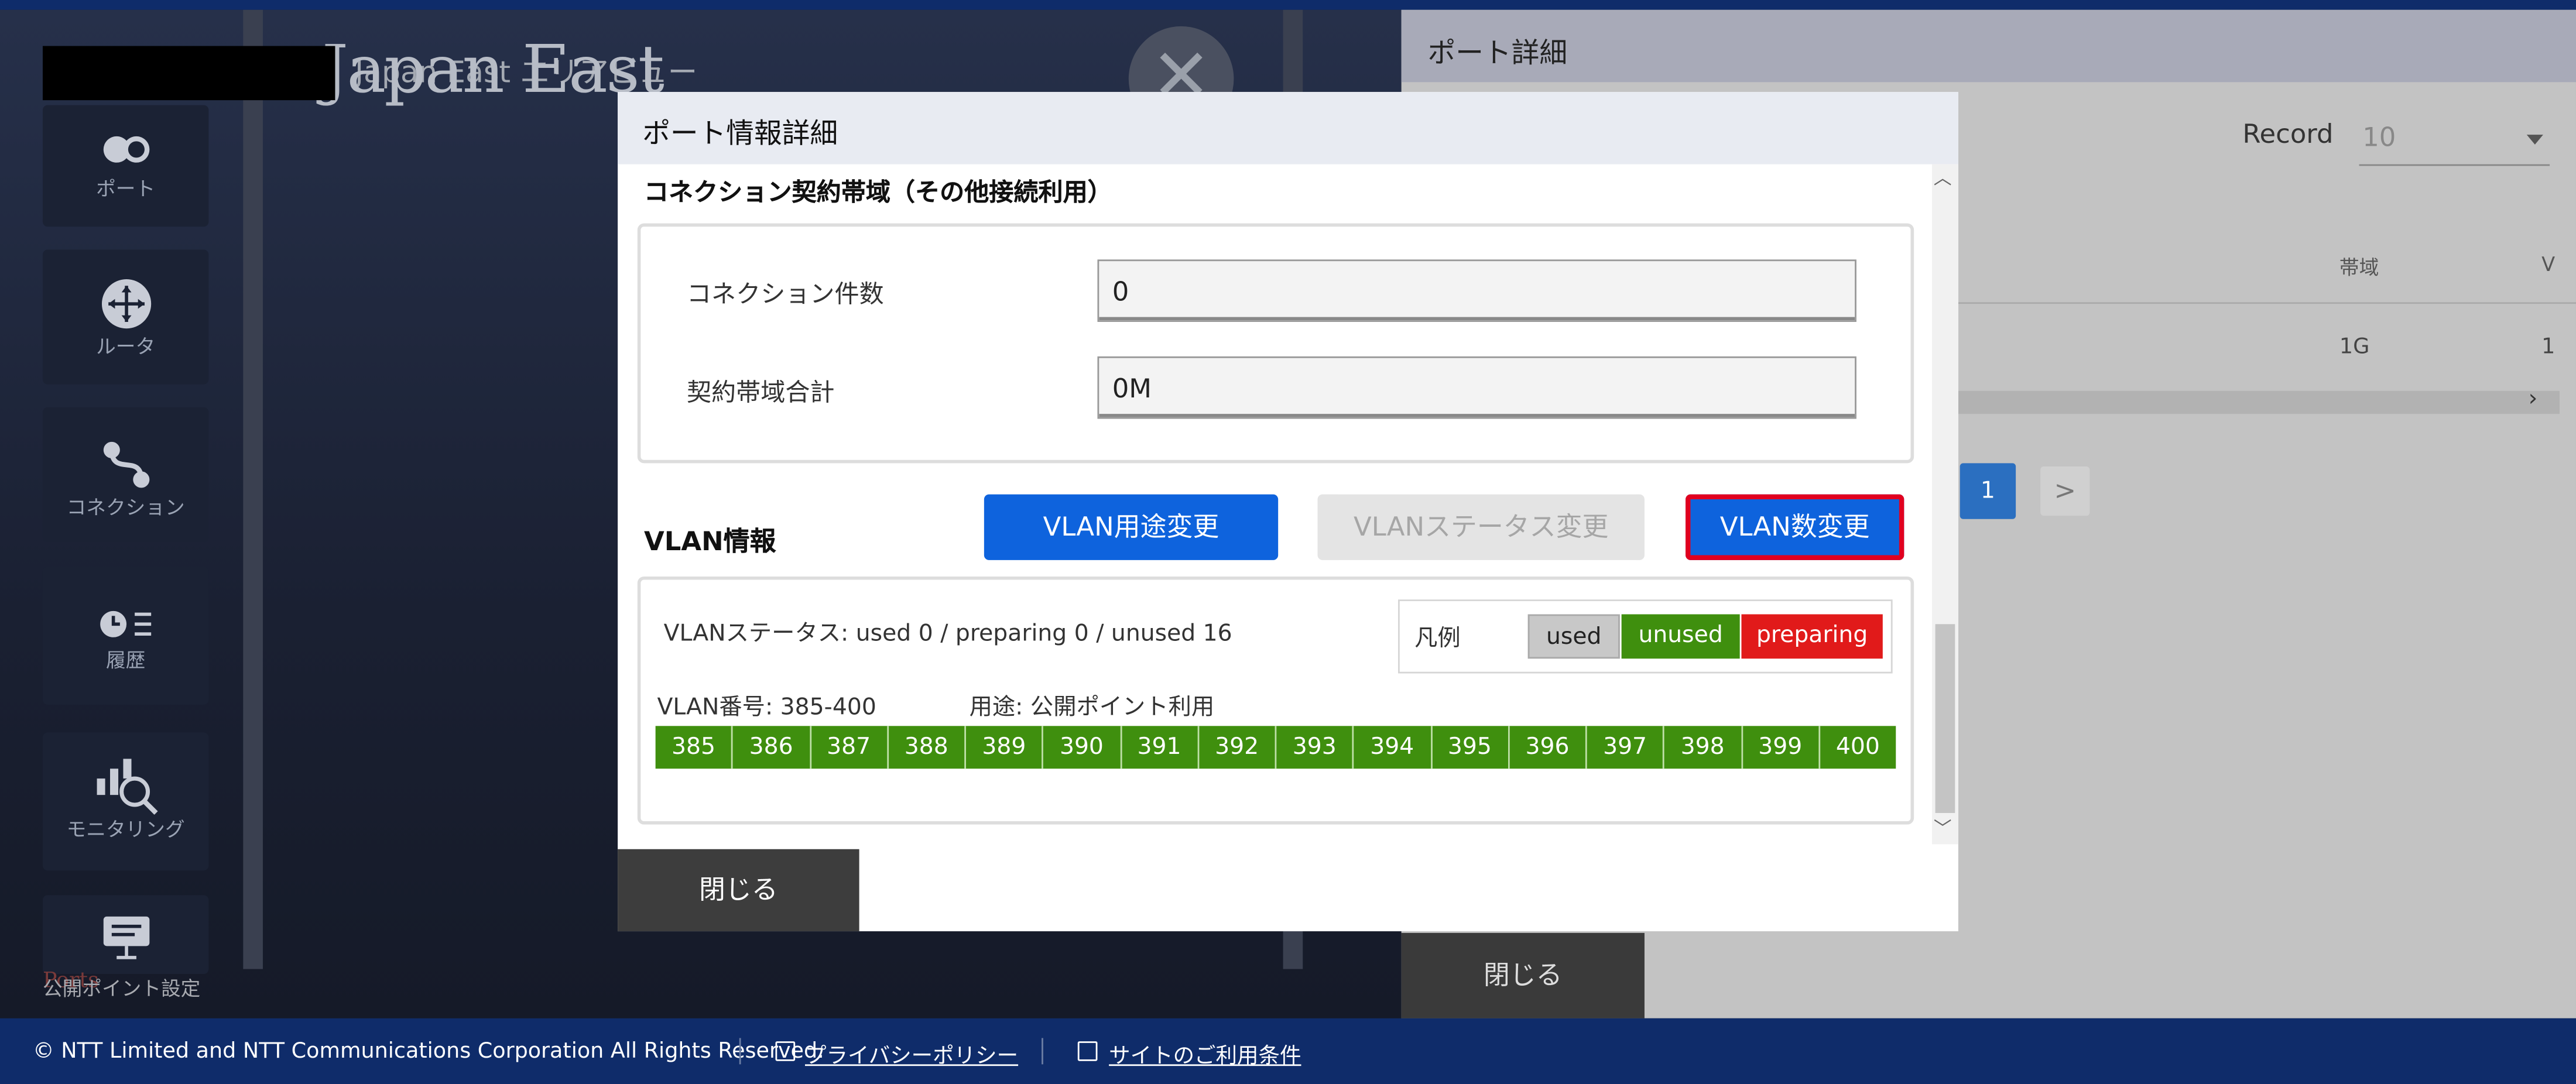 This screenshot has width=2576, height=1084. What do you see at coordinates (1160, 747) in the screenshot?
I see `vlan-cell: 391` at bounding box center [1160, 747].